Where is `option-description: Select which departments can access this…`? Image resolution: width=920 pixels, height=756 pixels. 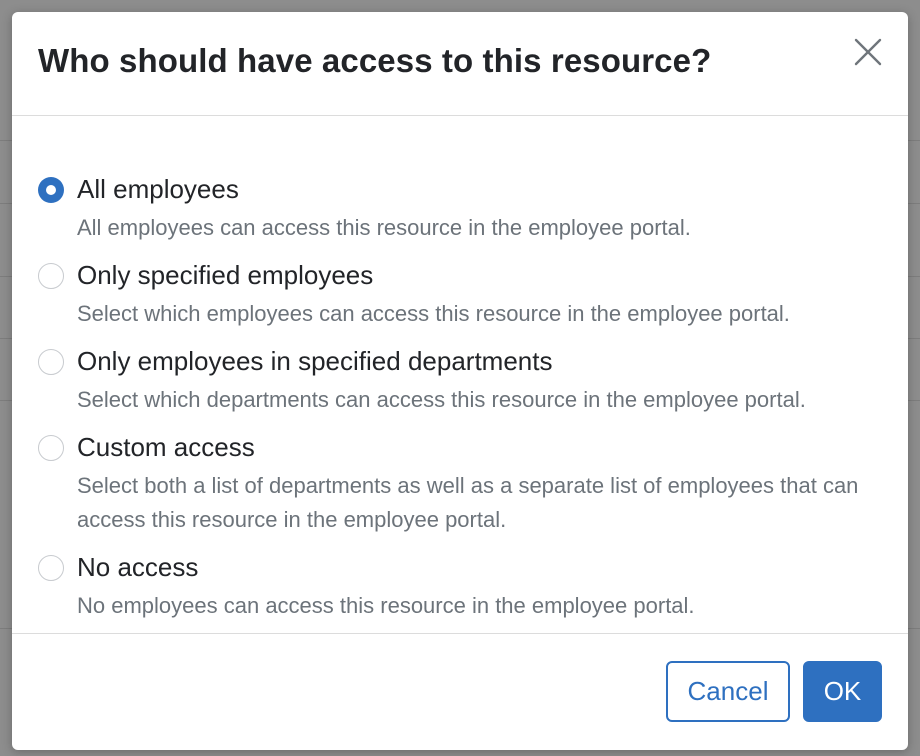
option-description: Select which departments can access this… is located at coordinates (441, 399).